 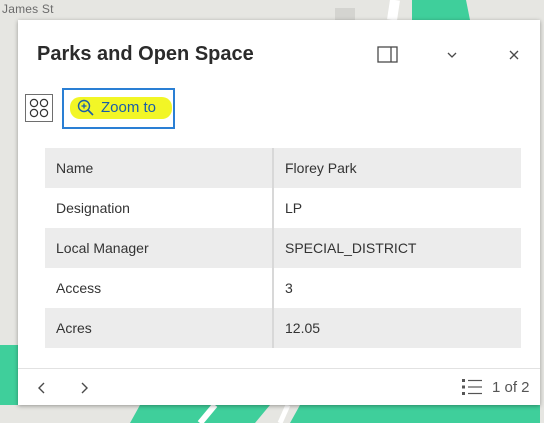 What do you see at coordinates (28, 9) in the screenshot?
I see `street-label: James St` at bounding box center [28, 9].